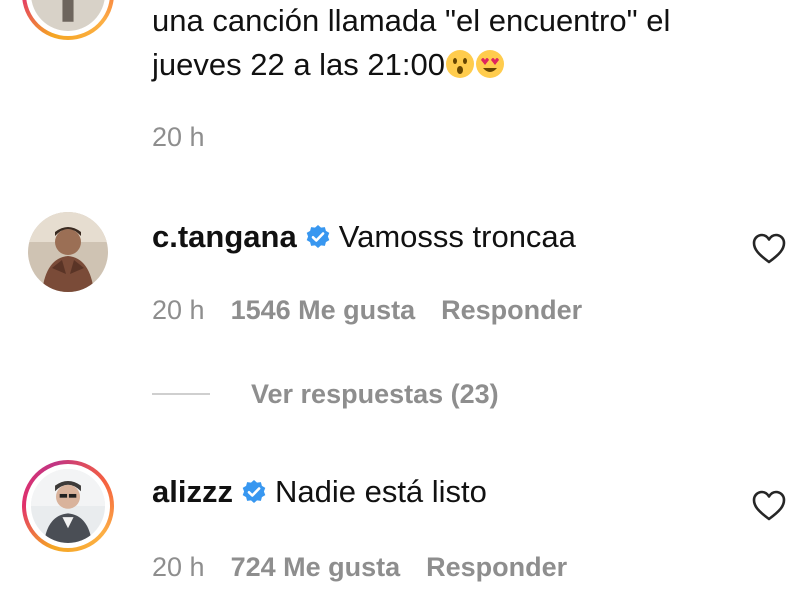  I want to click on comment-meta-c-tangana: 20 h 1546 Me gusta Responder, so click(367, 310).